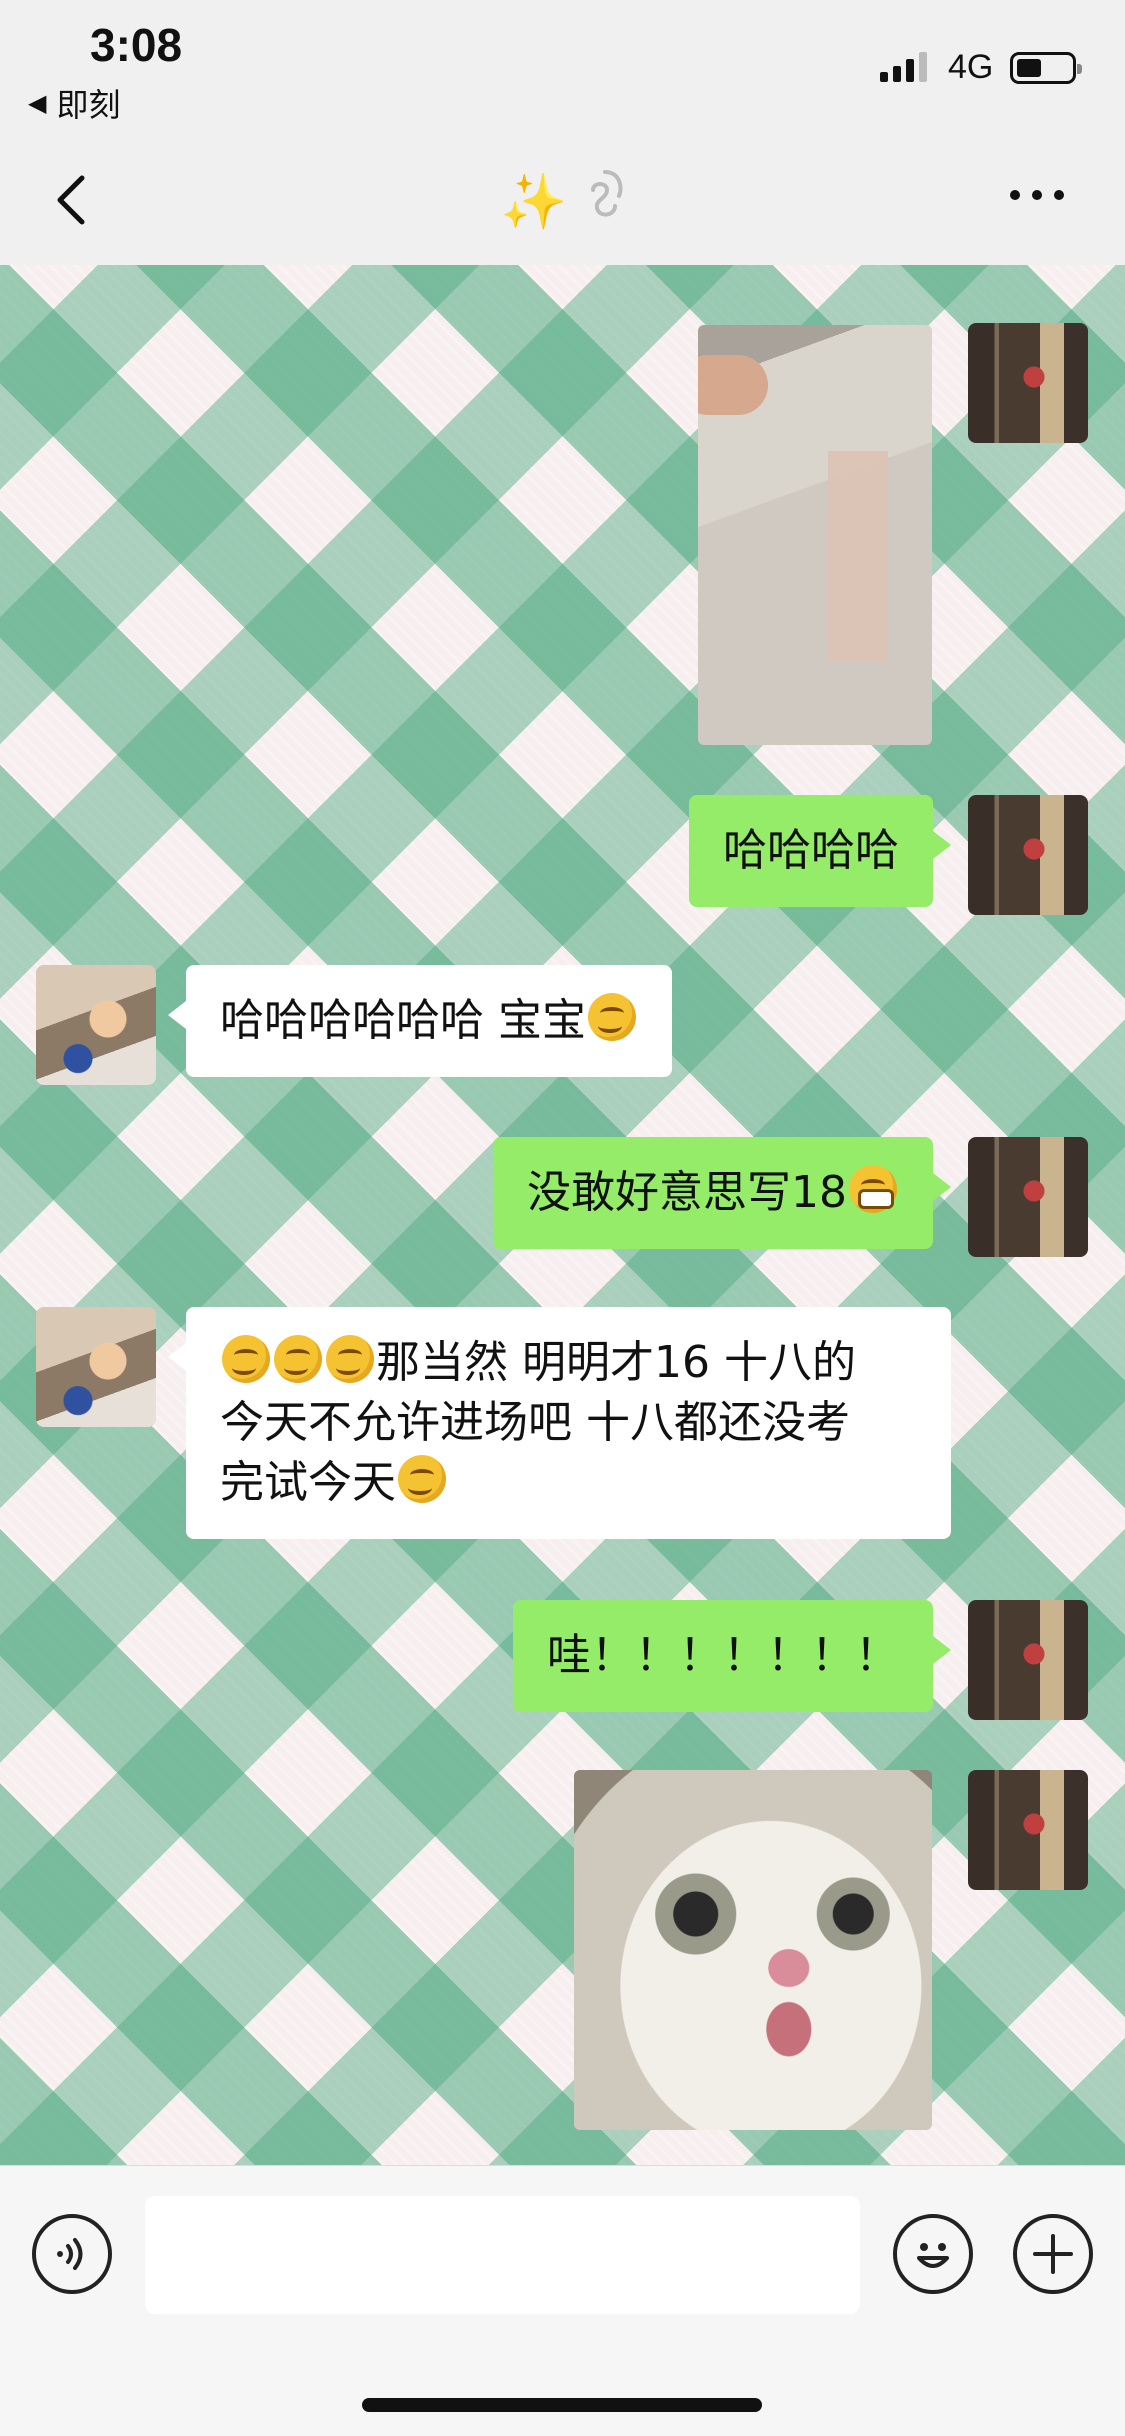  Describe the element at coordinates (562, 2405) in the screenshot. I see `home-indicator` at that location.